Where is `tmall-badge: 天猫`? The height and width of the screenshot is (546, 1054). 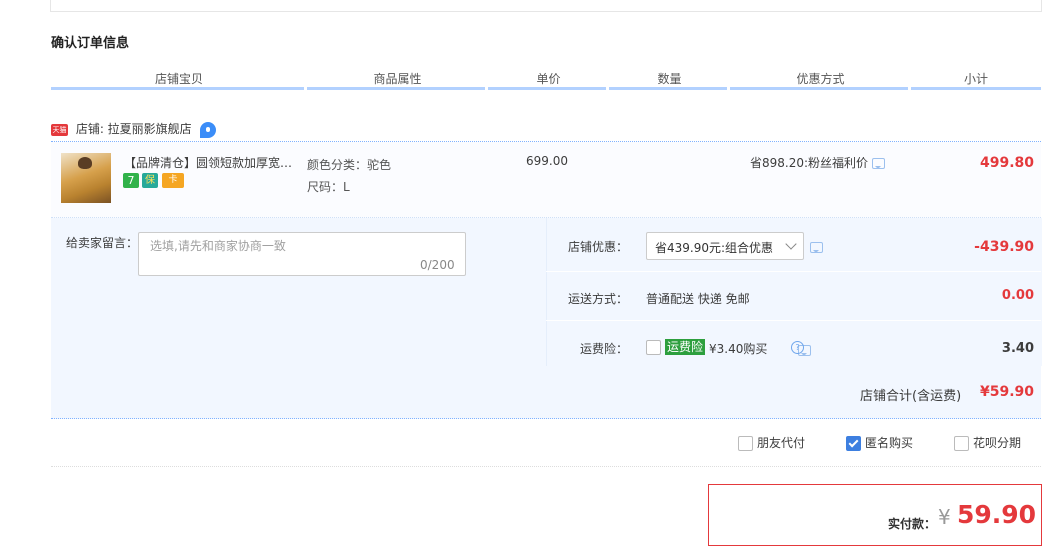 tmall-badge: 天猫 is located at coordinates (59, 129).